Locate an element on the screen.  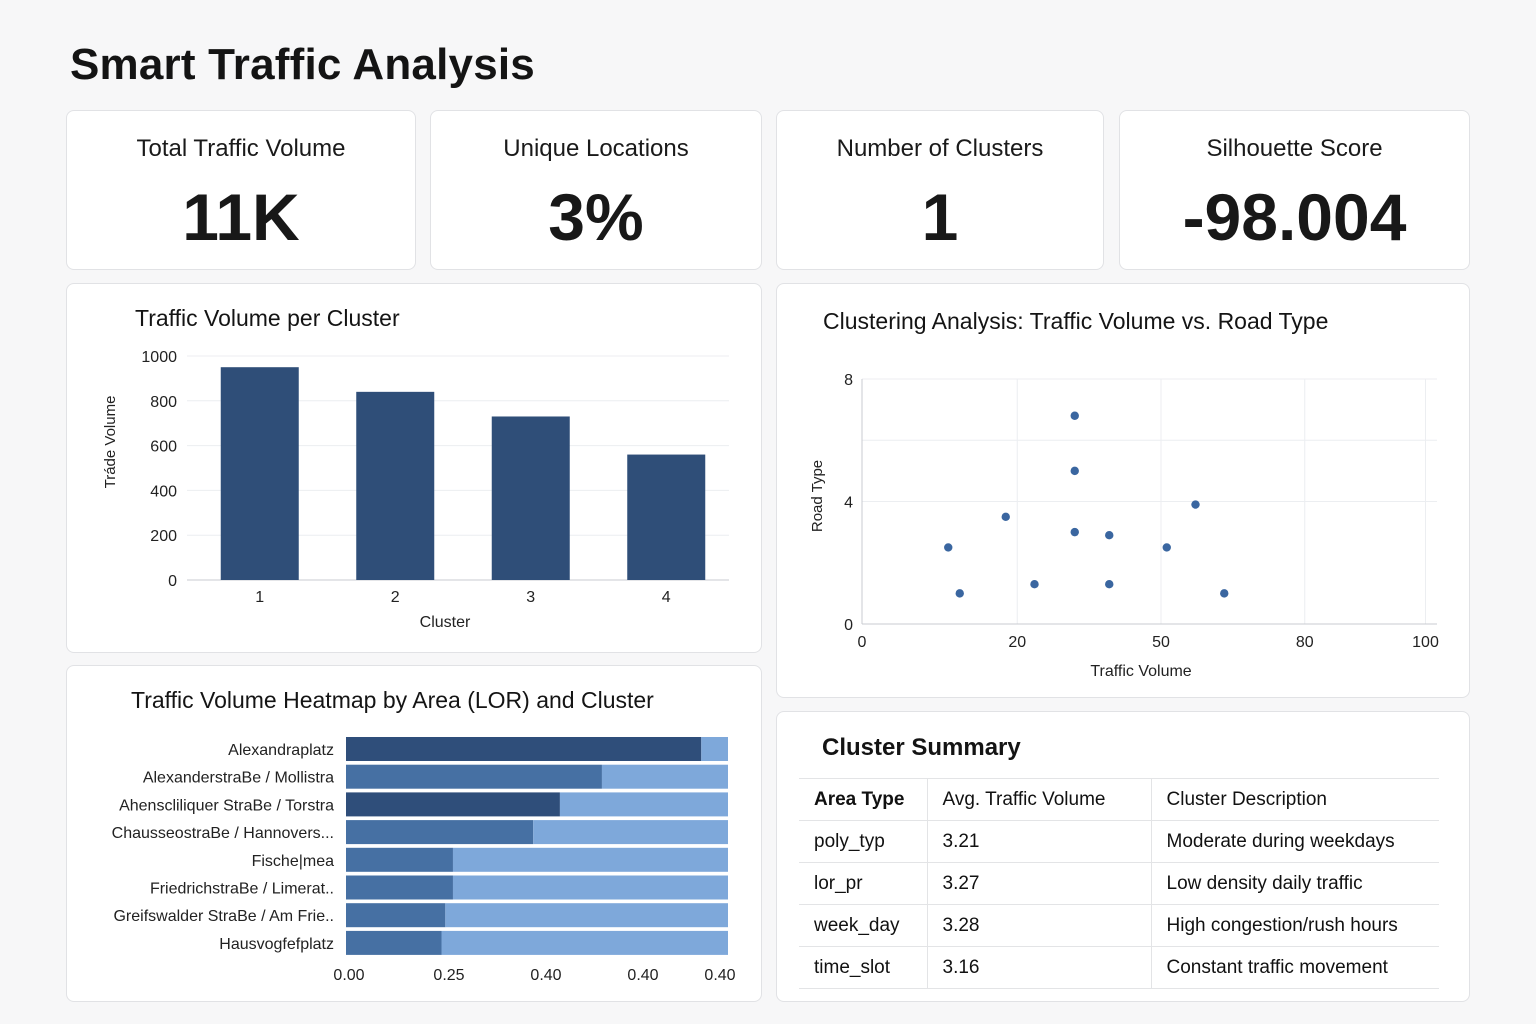
table-row: poly_typ 3.21 Moderate during weekdays is located at coordinates (1119, 841).